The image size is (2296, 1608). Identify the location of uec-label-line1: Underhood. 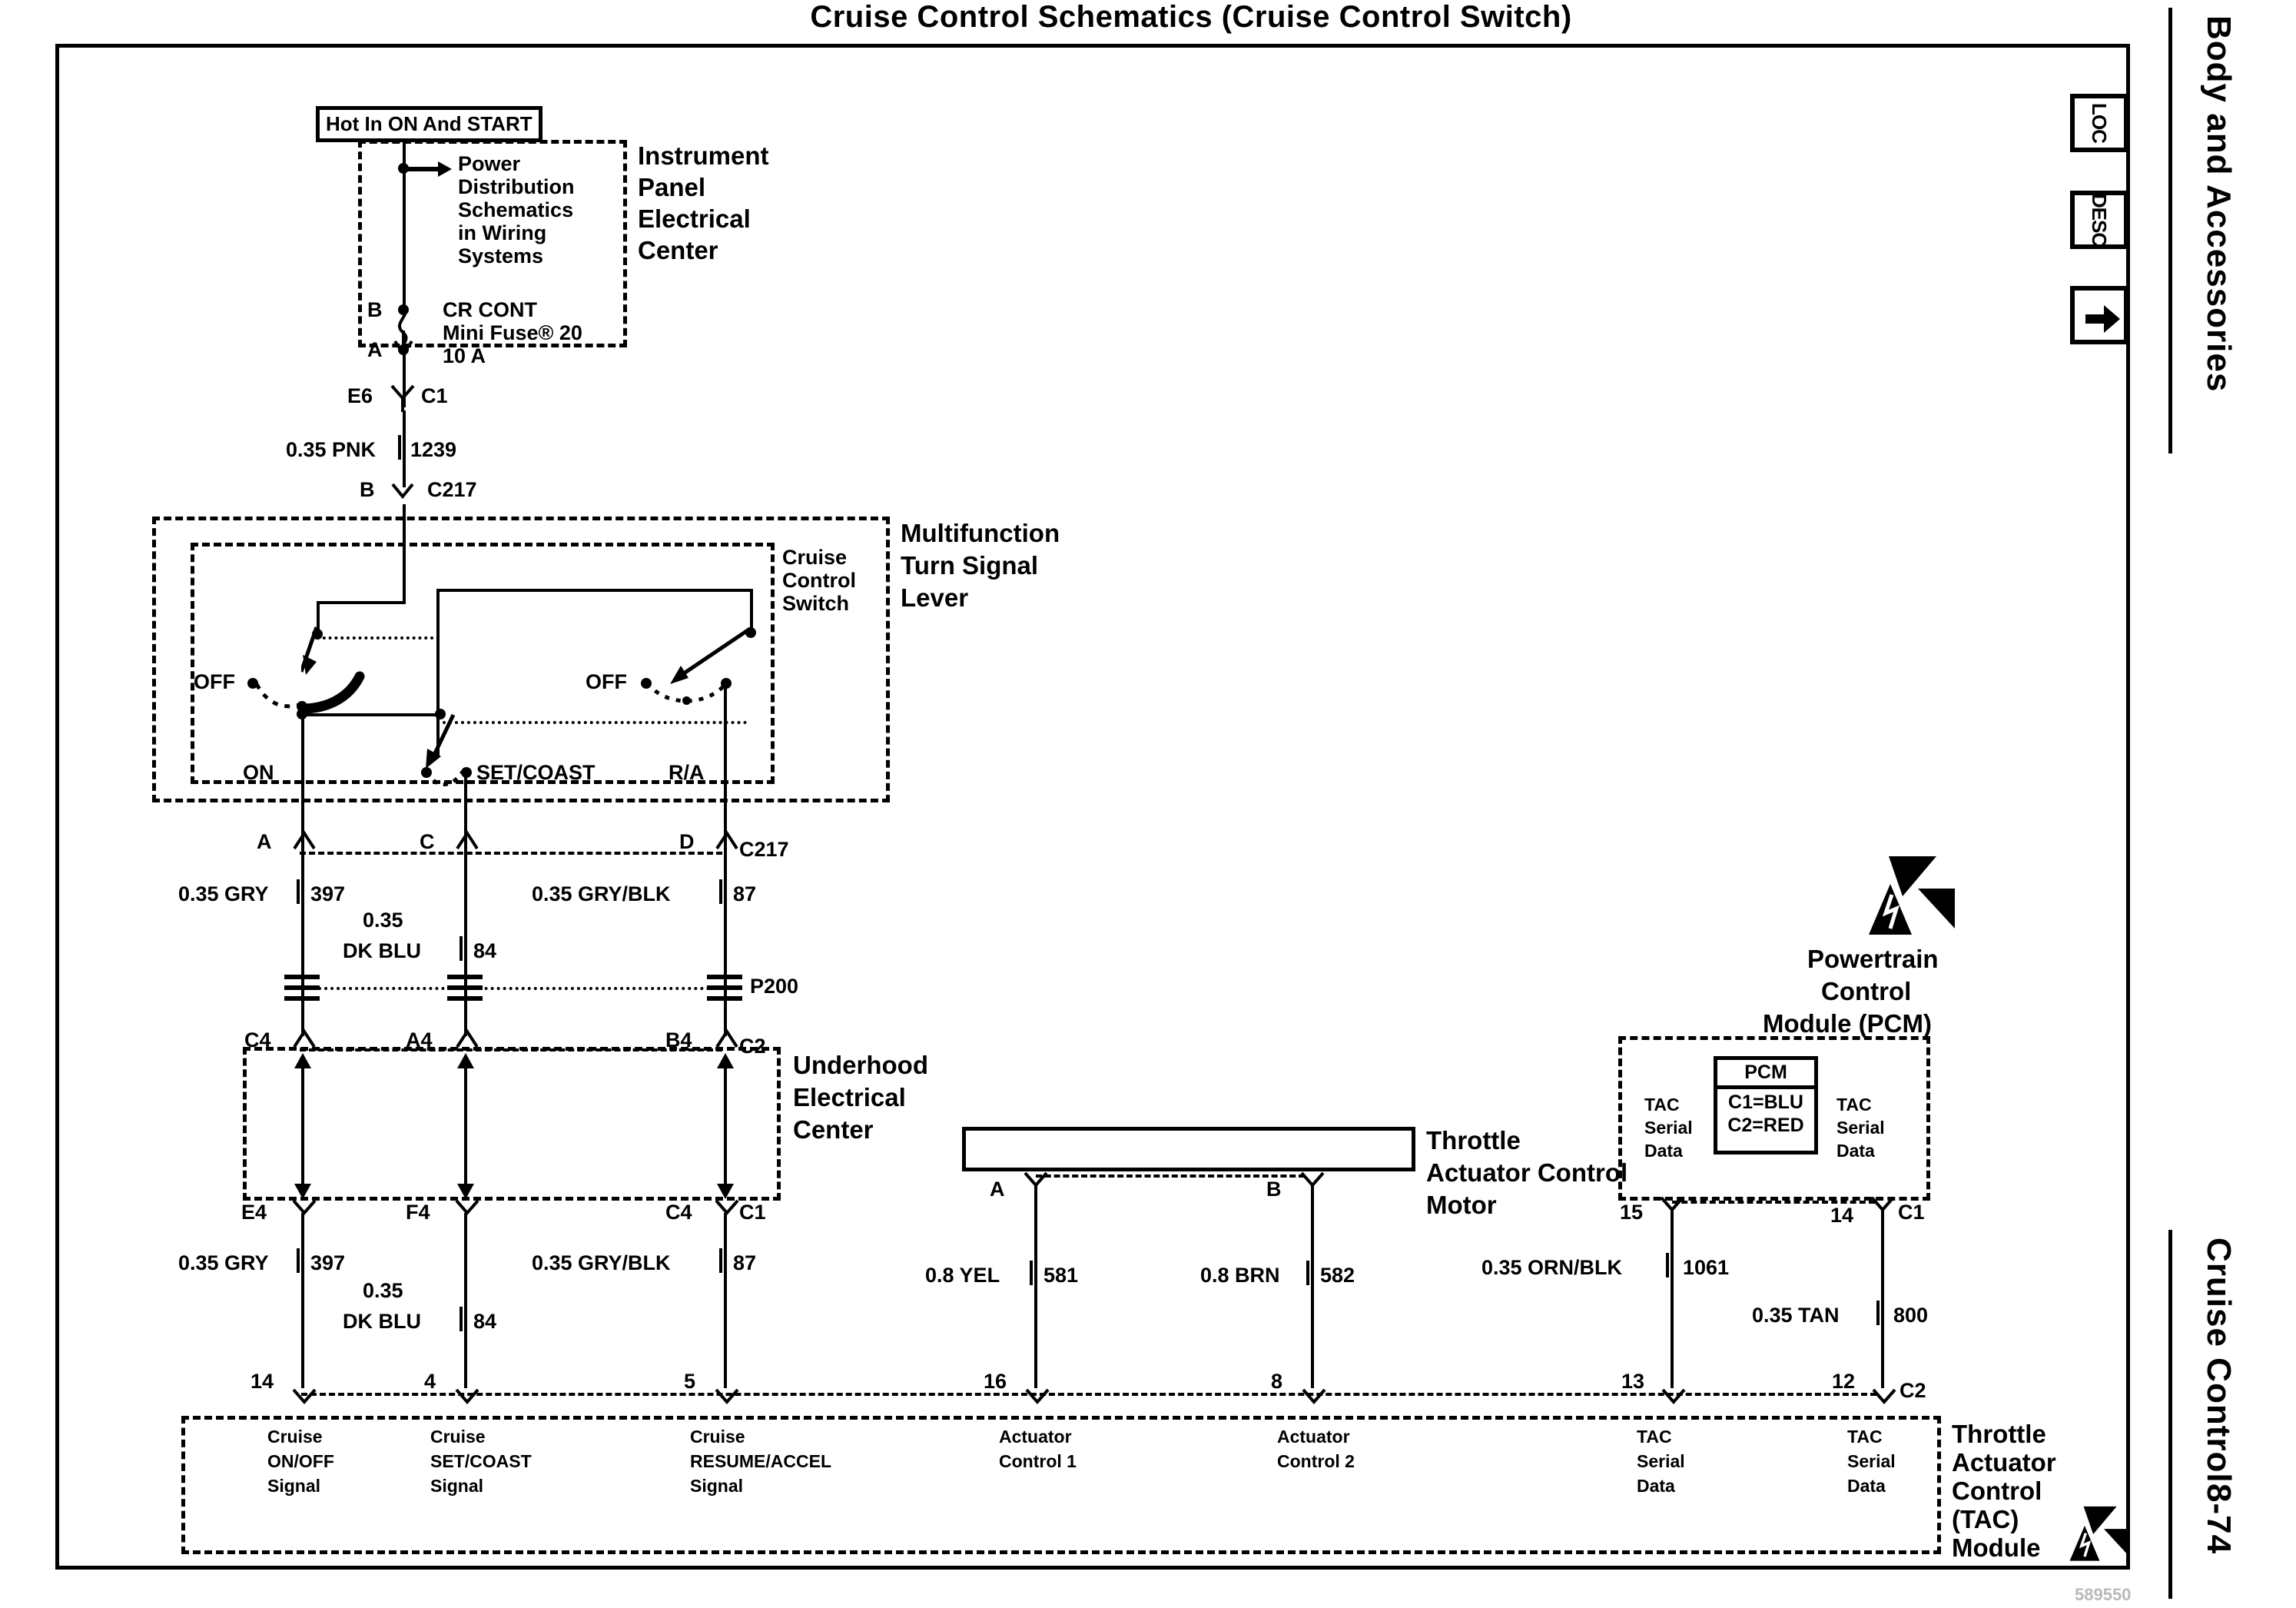
(860, 1065).